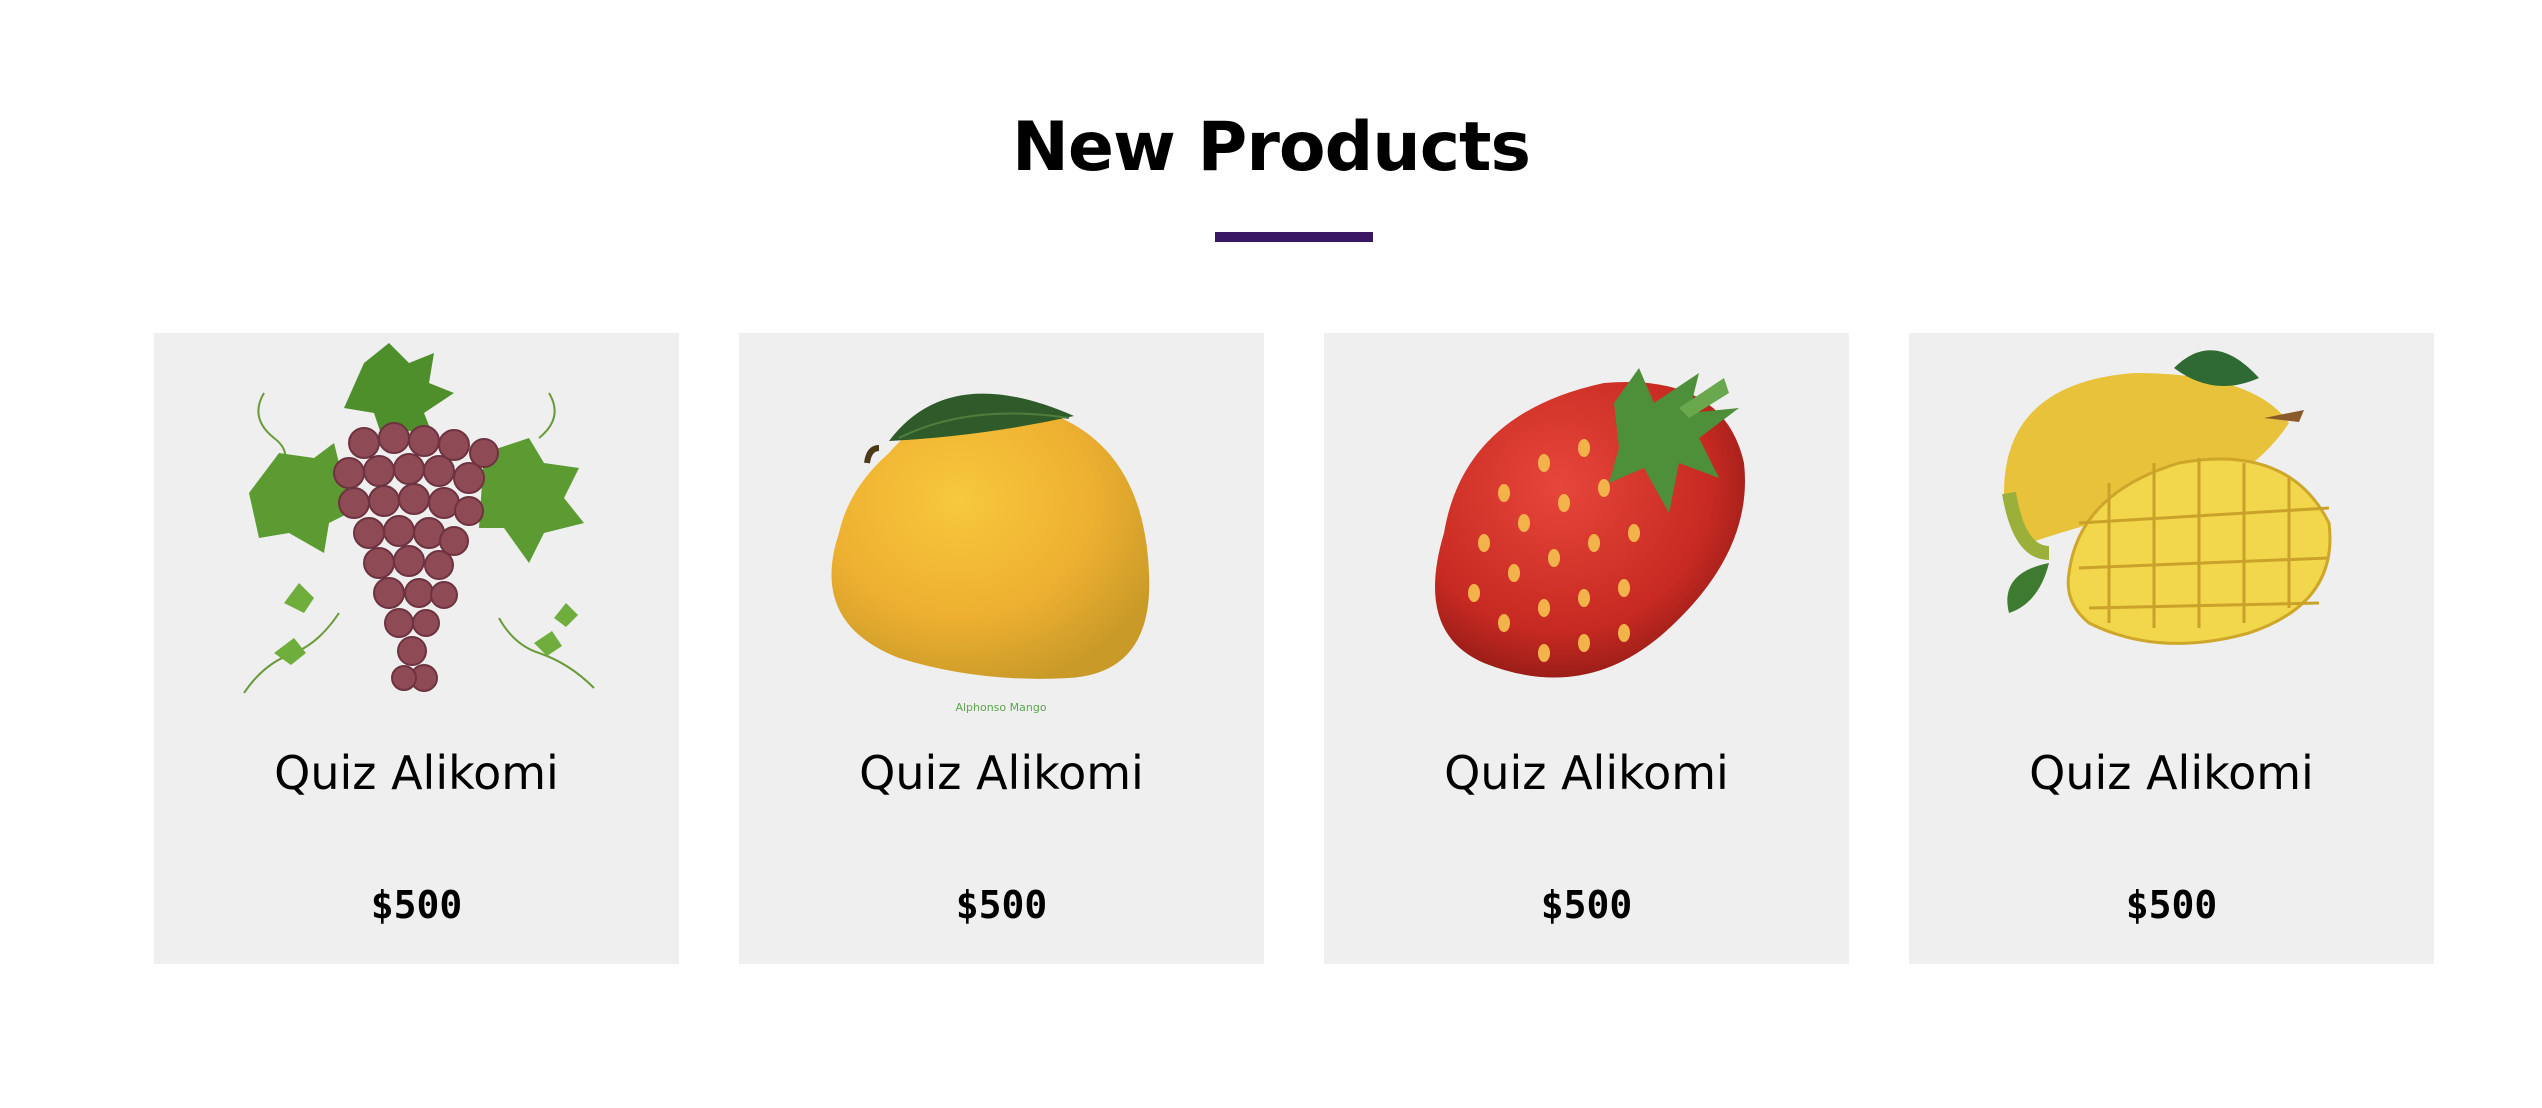 The image size is (2542, 1108). I want to click on strawberry-icon, so click(1590, 523).